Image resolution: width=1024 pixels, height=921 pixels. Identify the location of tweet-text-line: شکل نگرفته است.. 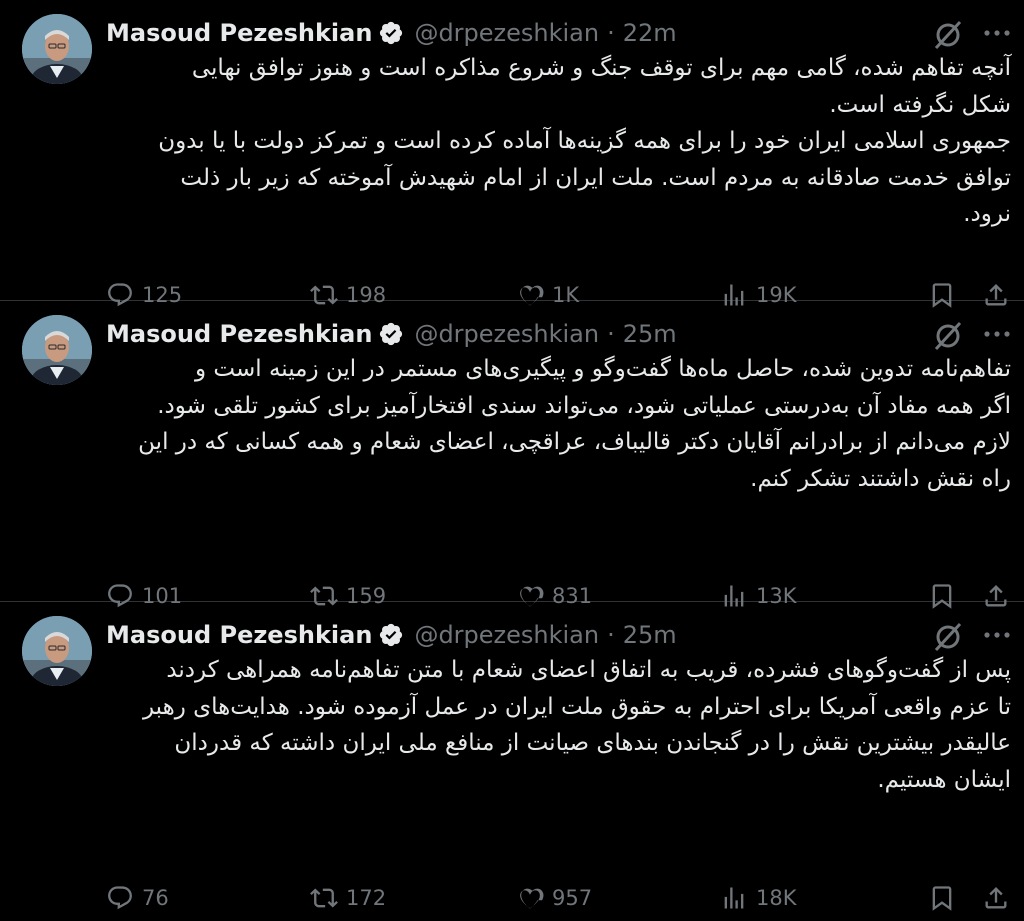
(920, 104).